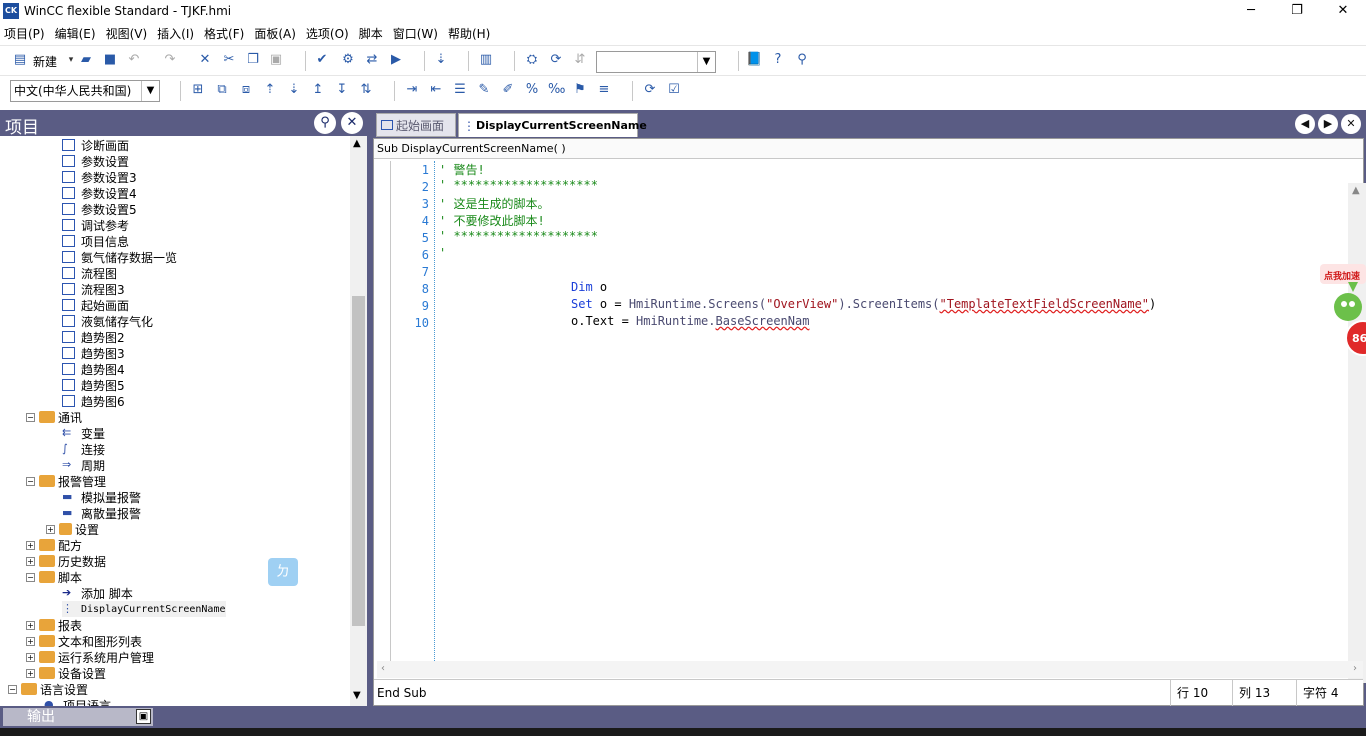 The height and width of the screenshot is (736, 1366). What do you see at coordinates (229, 60) in the screenshot?
I see `cut-icon: ✂` at bounding box center [229, 60].